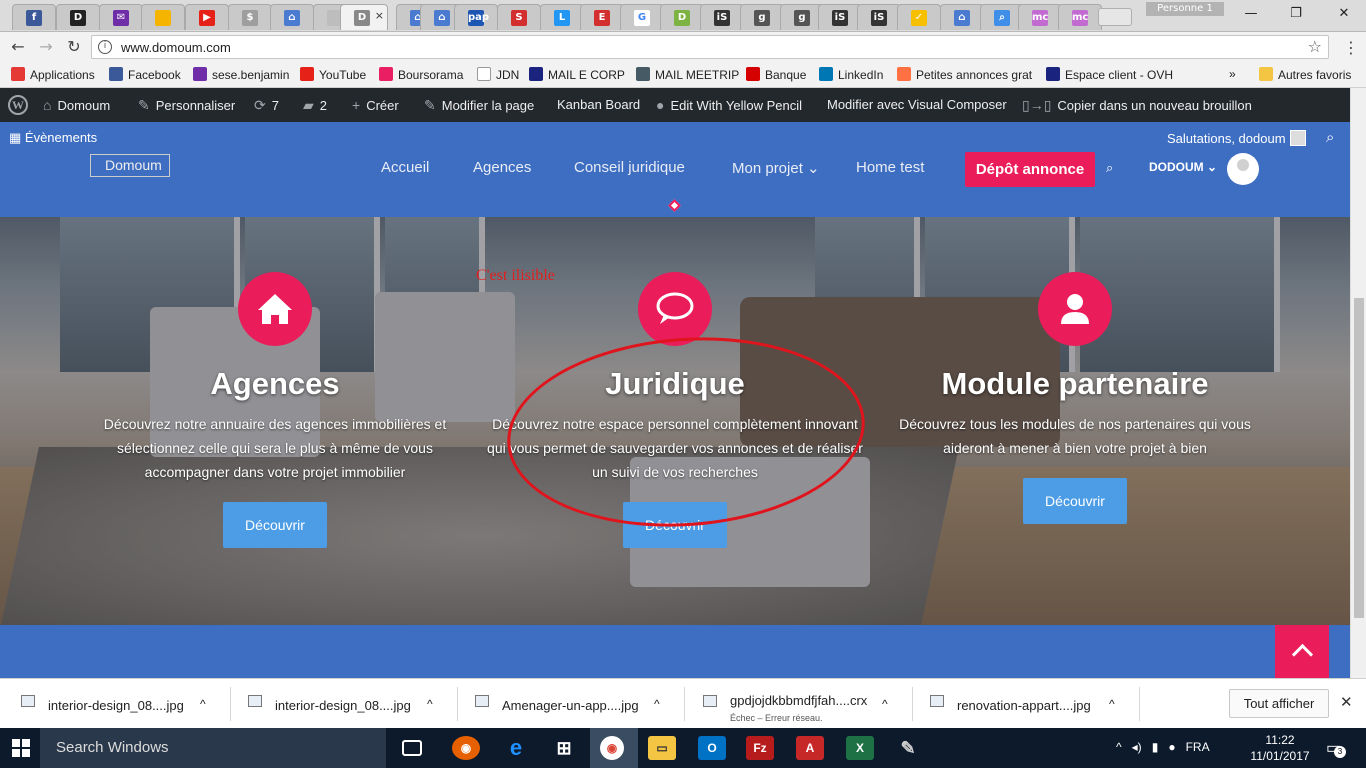 The height and width of the screenshot is (768, 1366). Describe the element at coordinates (776, 168) in the screenshot. I see `nav-mon-projet: Mon projet ⌄` at that location.